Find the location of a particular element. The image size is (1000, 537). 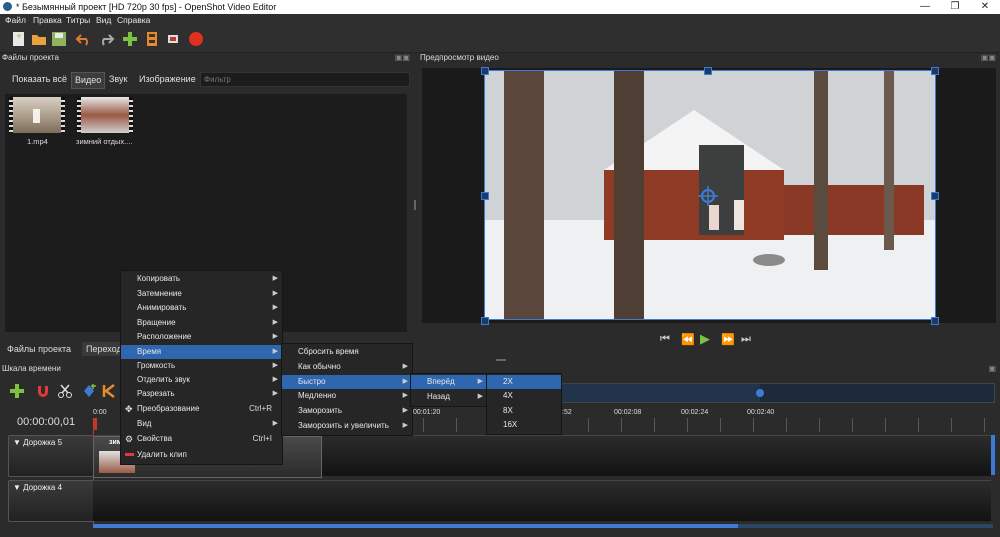

dock-buttons-icon: ▣ is located at coordinates (992, 368).